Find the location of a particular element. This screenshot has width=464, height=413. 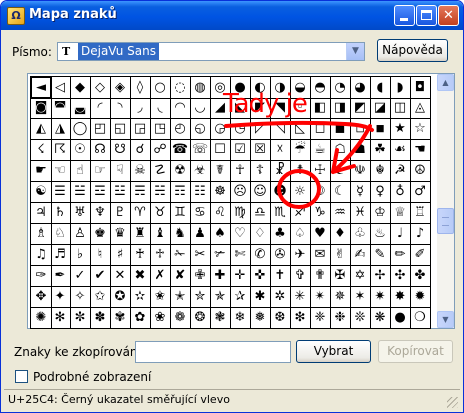

char-cell: ◼ is located at coordinates (340, 129).